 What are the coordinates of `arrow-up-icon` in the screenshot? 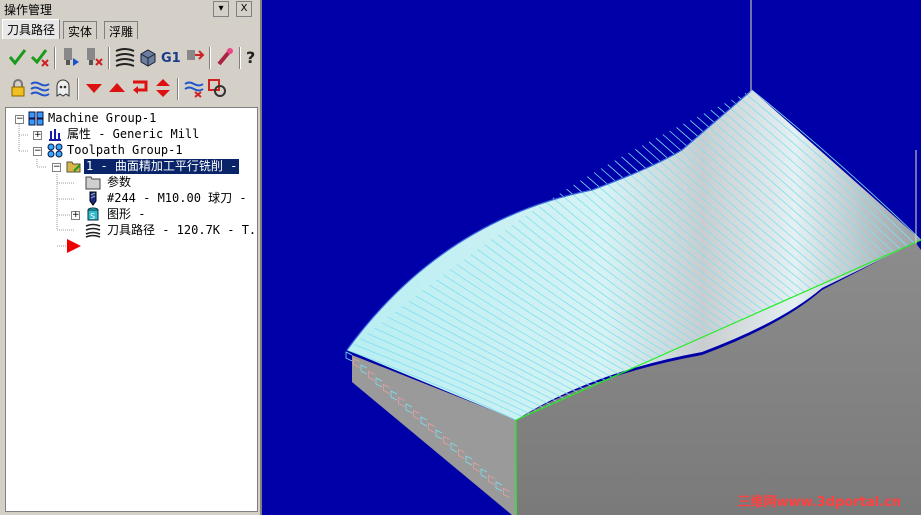 It's located at (117, 88).